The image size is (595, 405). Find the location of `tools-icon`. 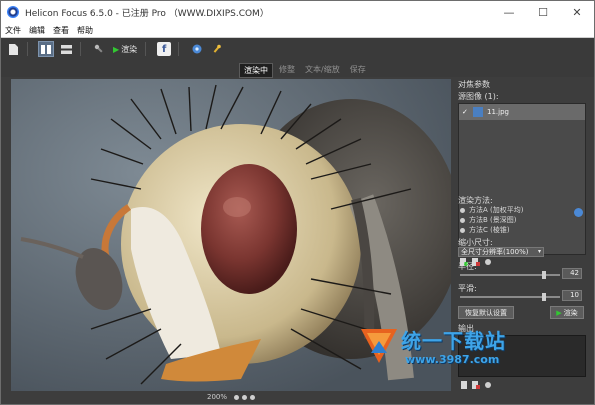

tools-icon is located at coordinates (98, 48).